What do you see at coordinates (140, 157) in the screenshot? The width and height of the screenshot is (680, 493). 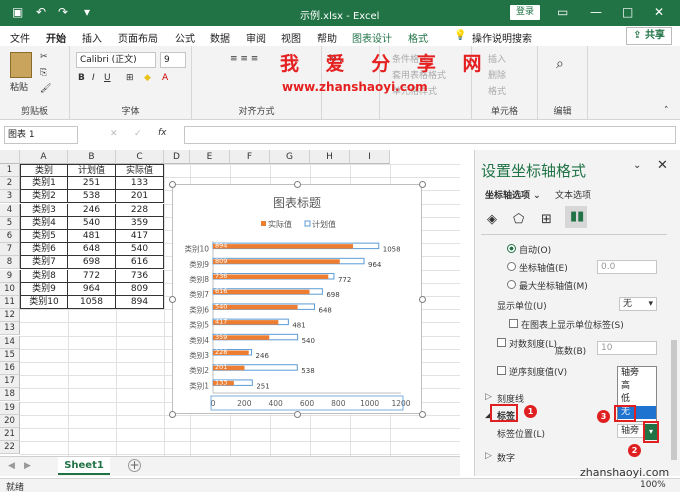 I see `column-header-C: C` at bounding box center [140, 157].